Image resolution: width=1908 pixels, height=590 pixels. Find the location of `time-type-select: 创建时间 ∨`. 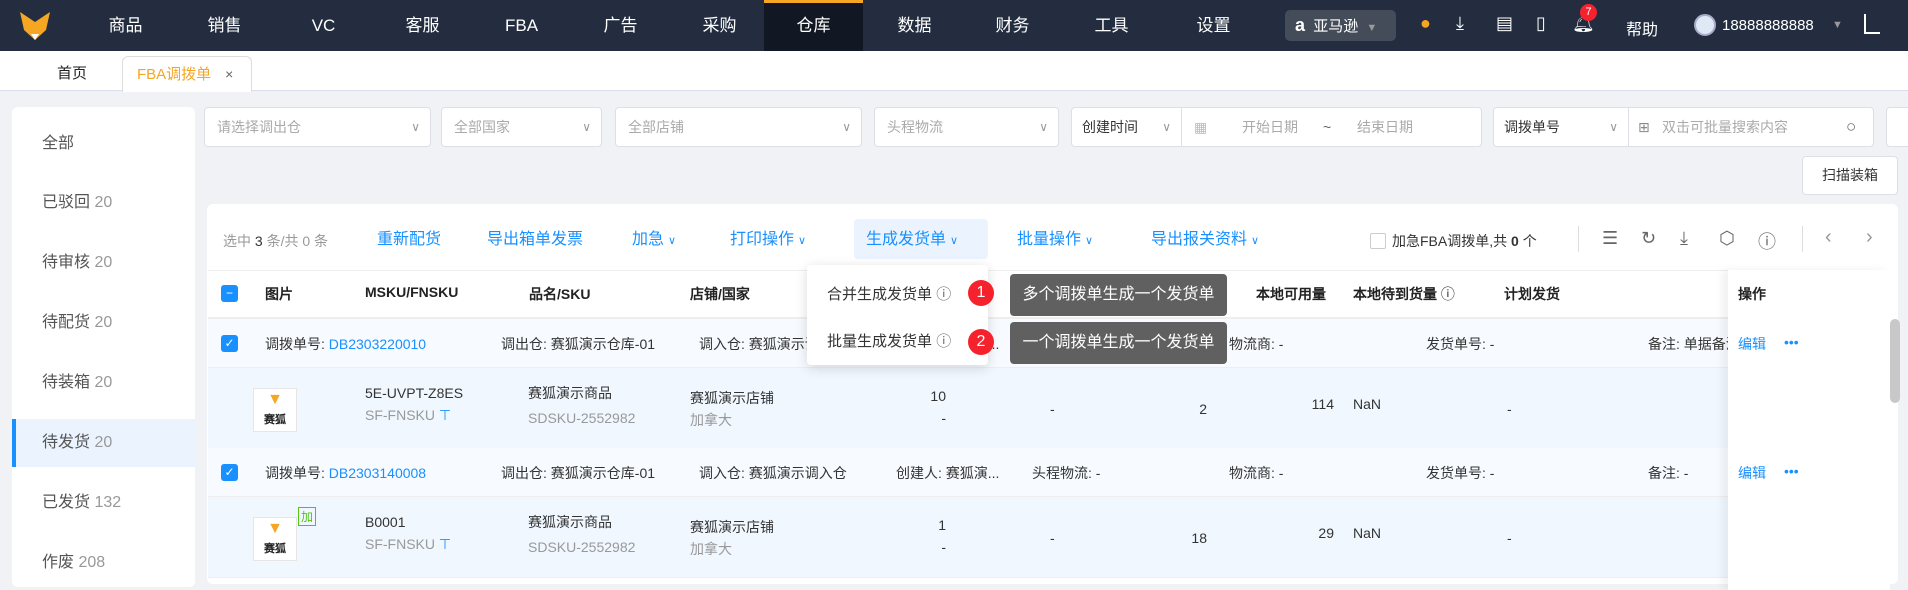

time-type-select: 创建时间 ∨ is located at coordinates (1127, 127).